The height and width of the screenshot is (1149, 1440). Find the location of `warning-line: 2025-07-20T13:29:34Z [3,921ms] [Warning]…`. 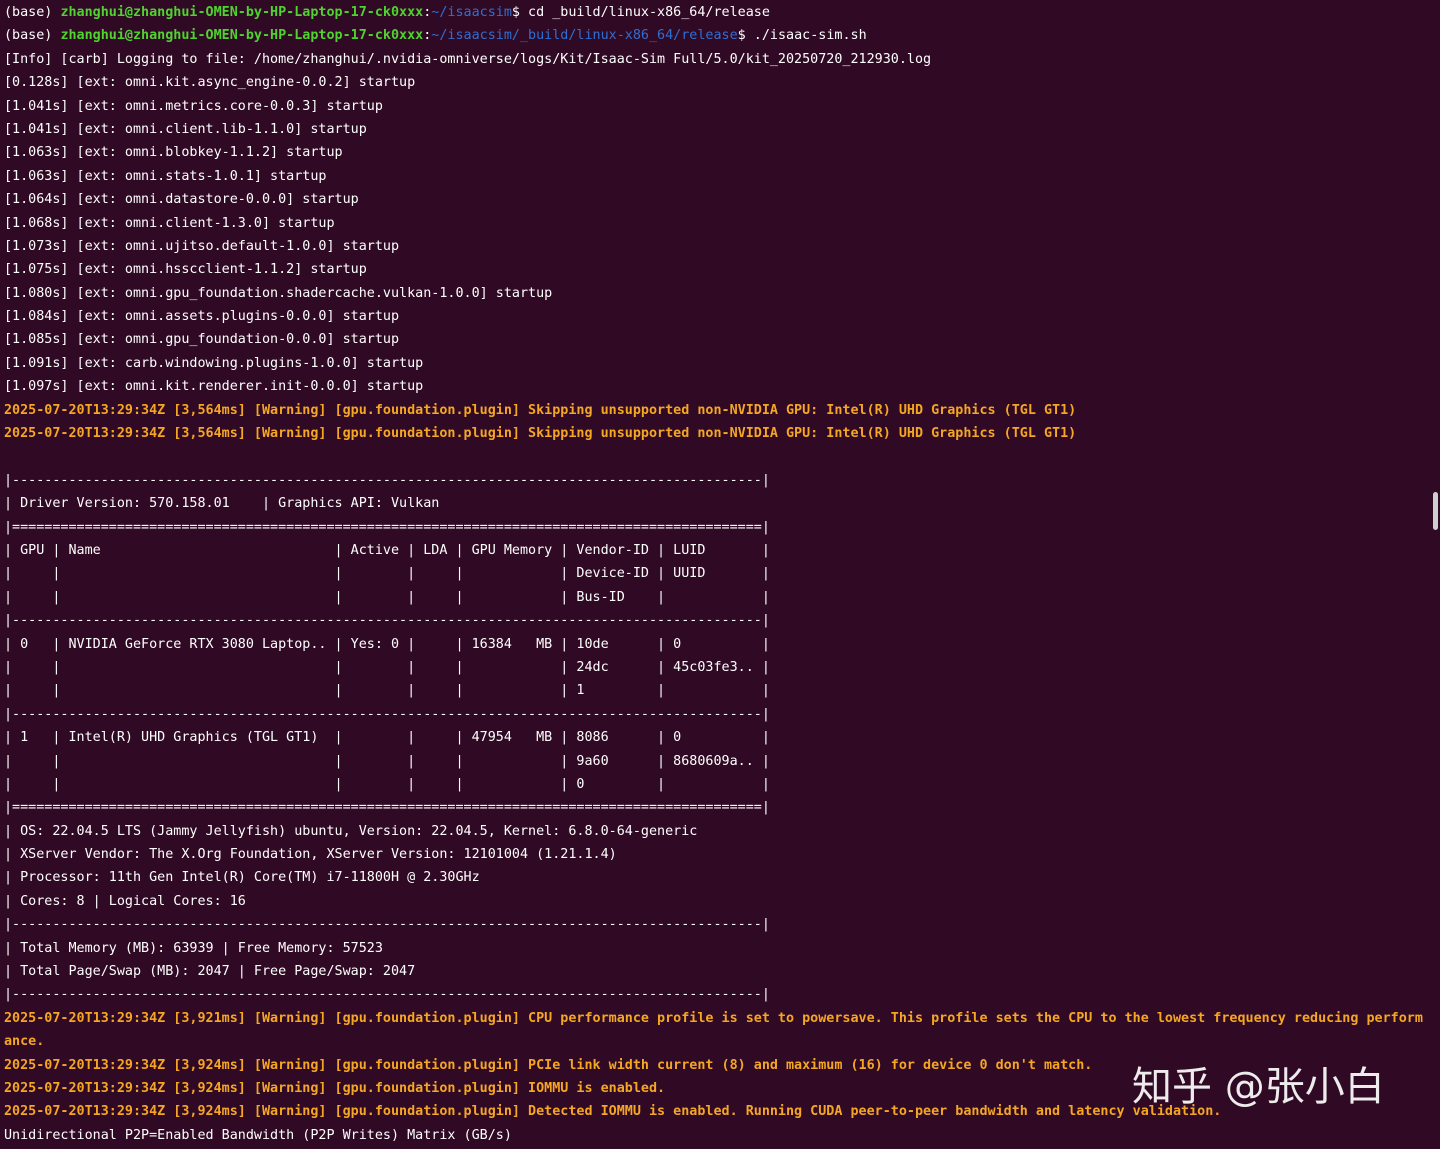

warning-line: 2025-07-20T13:29:34Z [3,921ms] [Warning]… is located at coordinates (713, 1018).